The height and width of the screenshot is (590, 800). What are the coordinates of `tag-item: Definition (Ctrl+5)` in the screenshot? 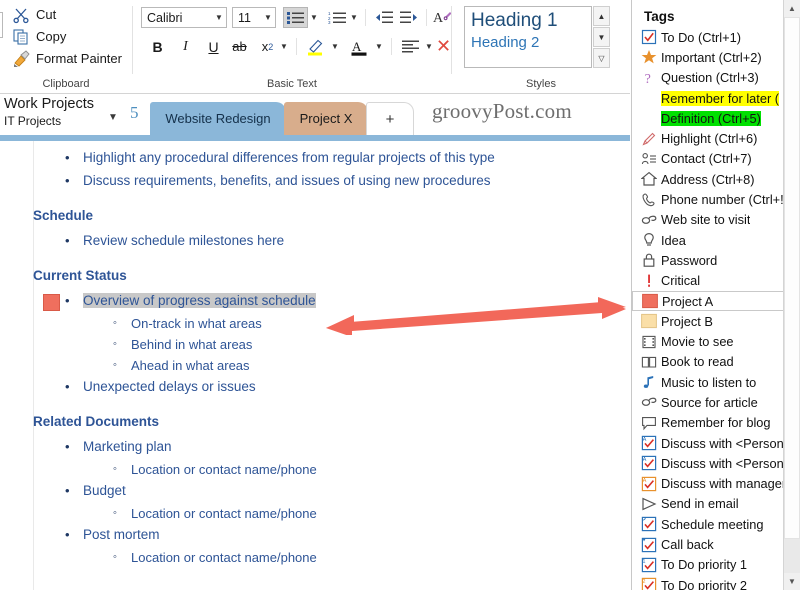 It's located at (708, 118).